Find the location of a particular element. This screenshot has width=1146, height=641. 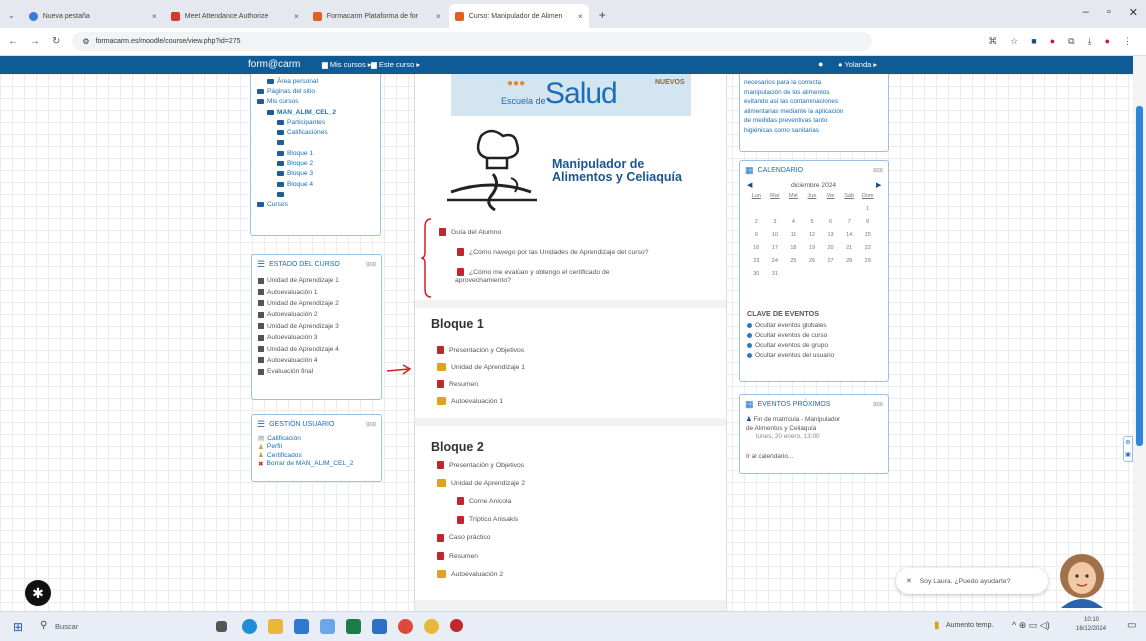

nav-item: Área personal is located at coordinates (315, 81).